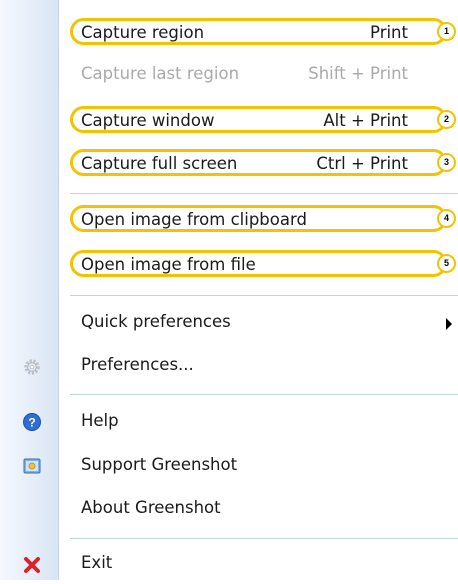 The image size is (458, 584). Describe the element at coordinates (446, 218) in the screenshot. I see `annotation-badge: 4` at that location.